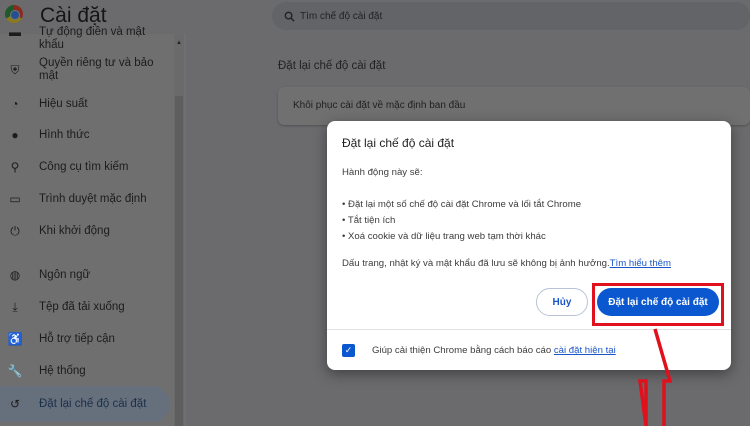  I want to click on palette-icon: ●, so click(15, 135).